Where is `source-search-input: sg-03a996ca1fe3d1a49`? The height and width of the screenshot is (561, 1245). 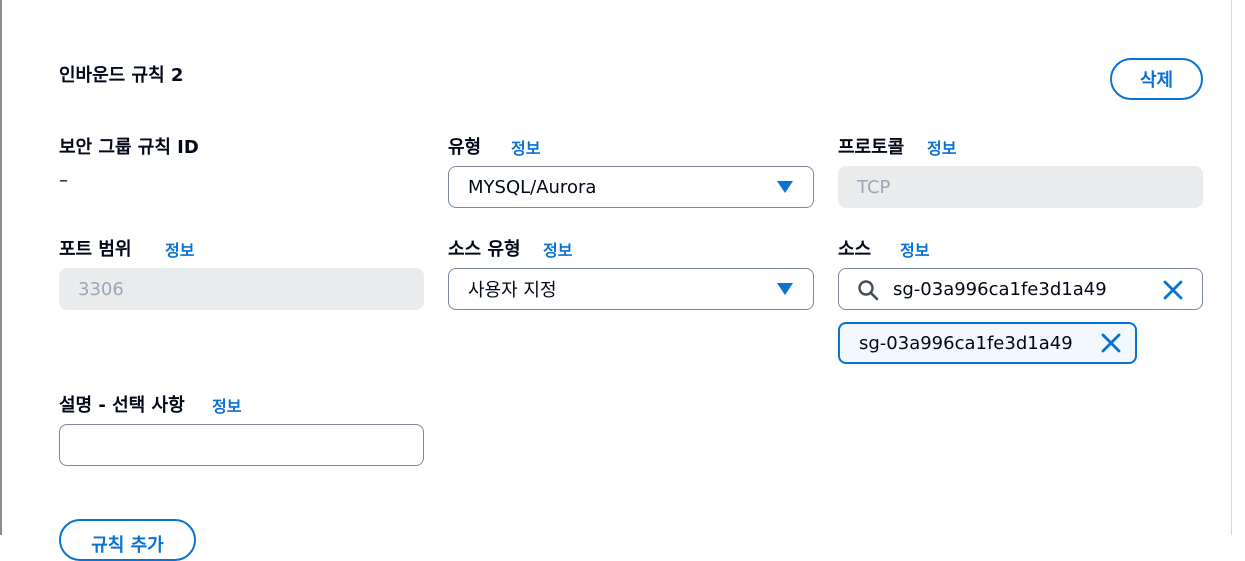
source-search-input: sg-03a996ca1fe3d1a49 is located at coordinates (1020, 289).